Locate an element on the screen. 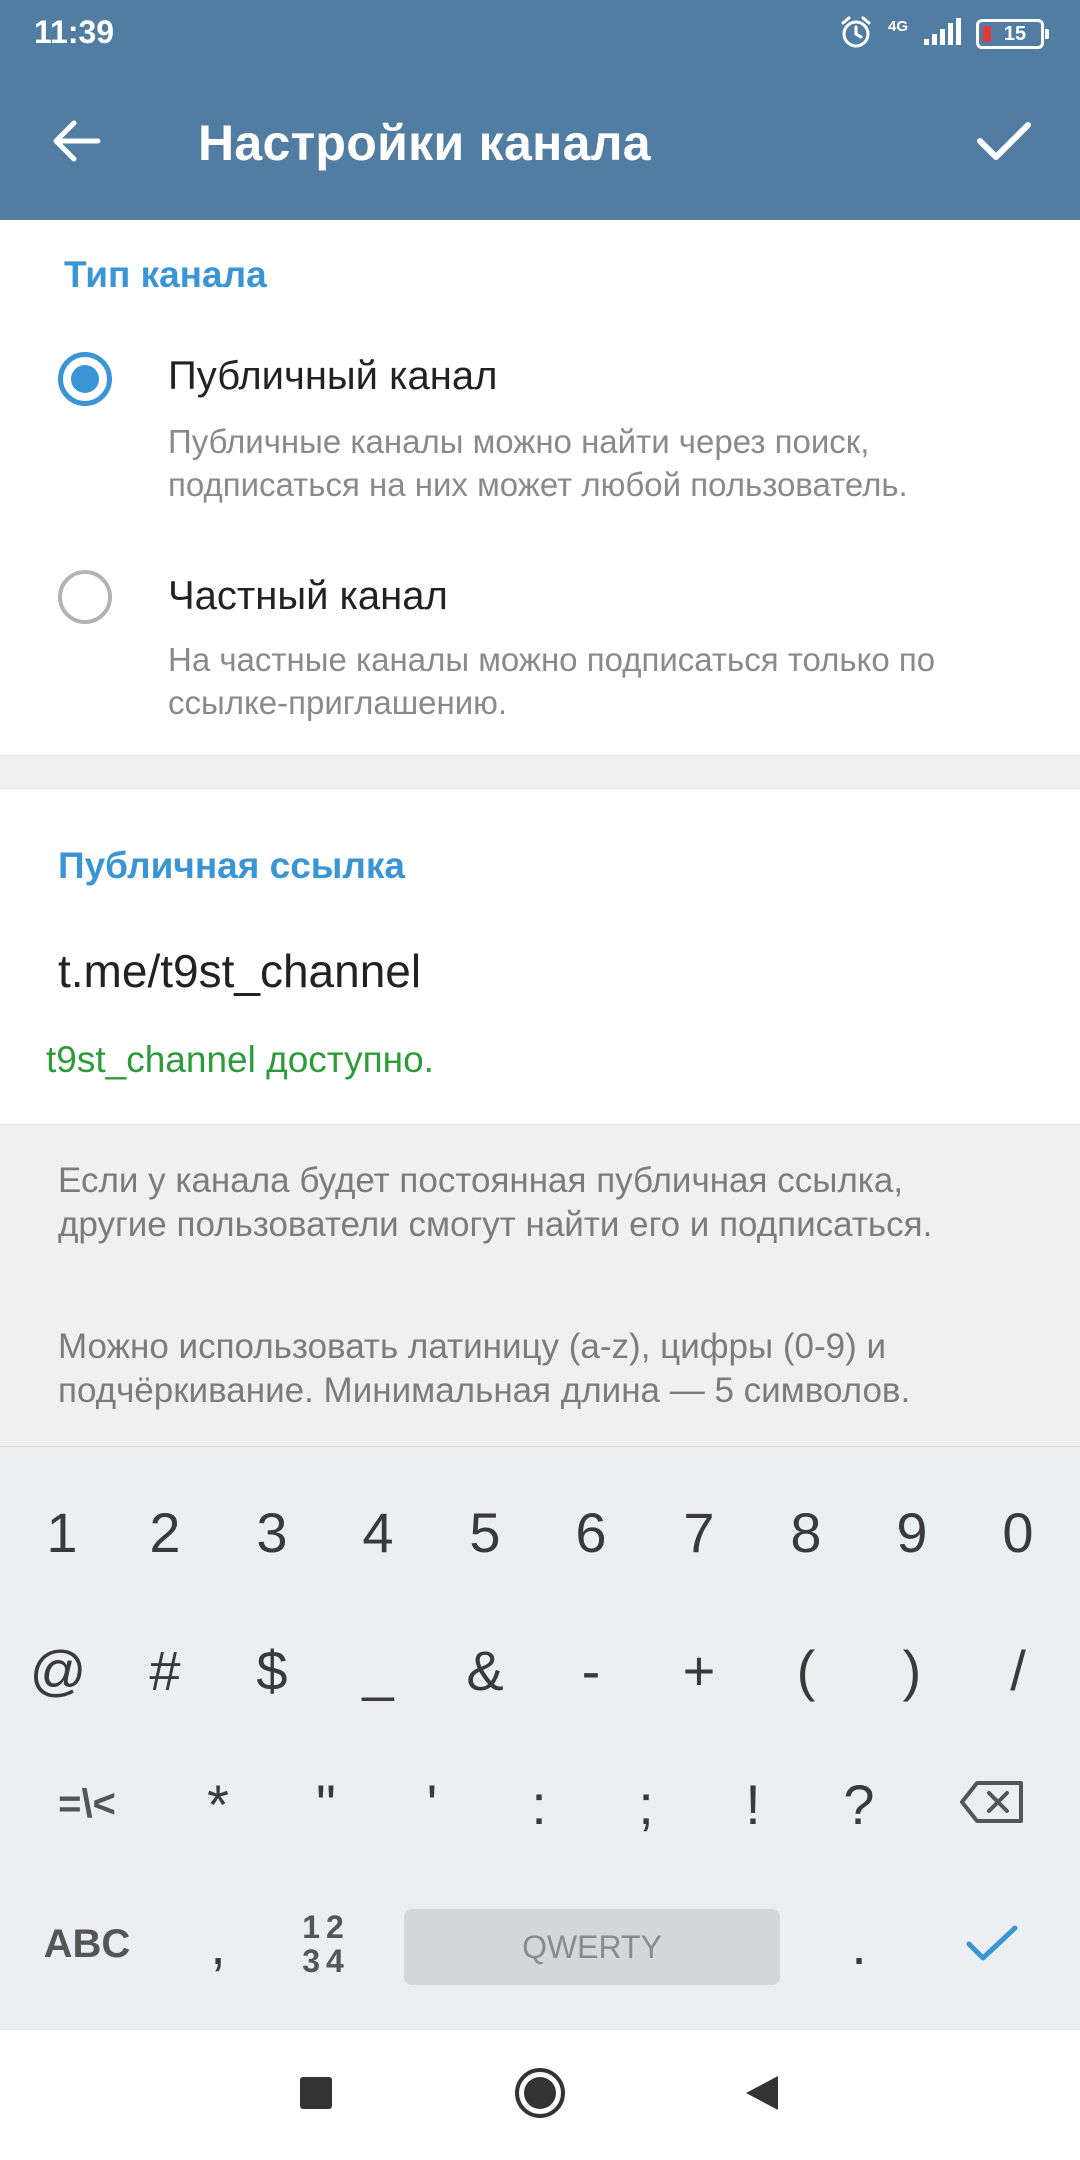  key: ! is located at coordinates (753, 1804).